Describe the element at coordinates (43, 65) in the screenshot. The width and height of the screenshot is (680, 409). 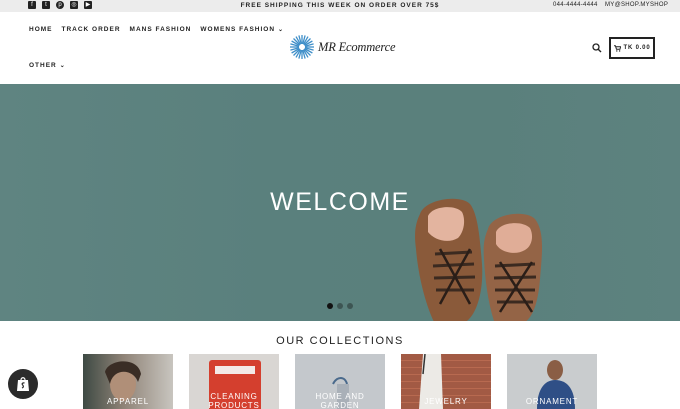
I see `nav-item-other-label: OTHER` at that location.